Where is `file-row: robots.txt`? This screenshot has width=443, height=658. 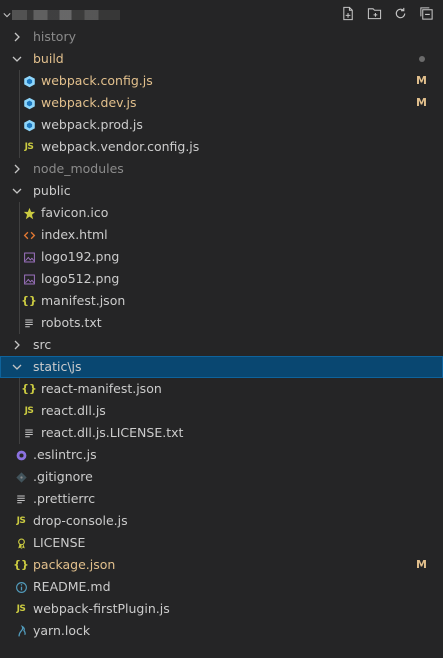 file-row: robots.txt is located at coordinates (221, 323).